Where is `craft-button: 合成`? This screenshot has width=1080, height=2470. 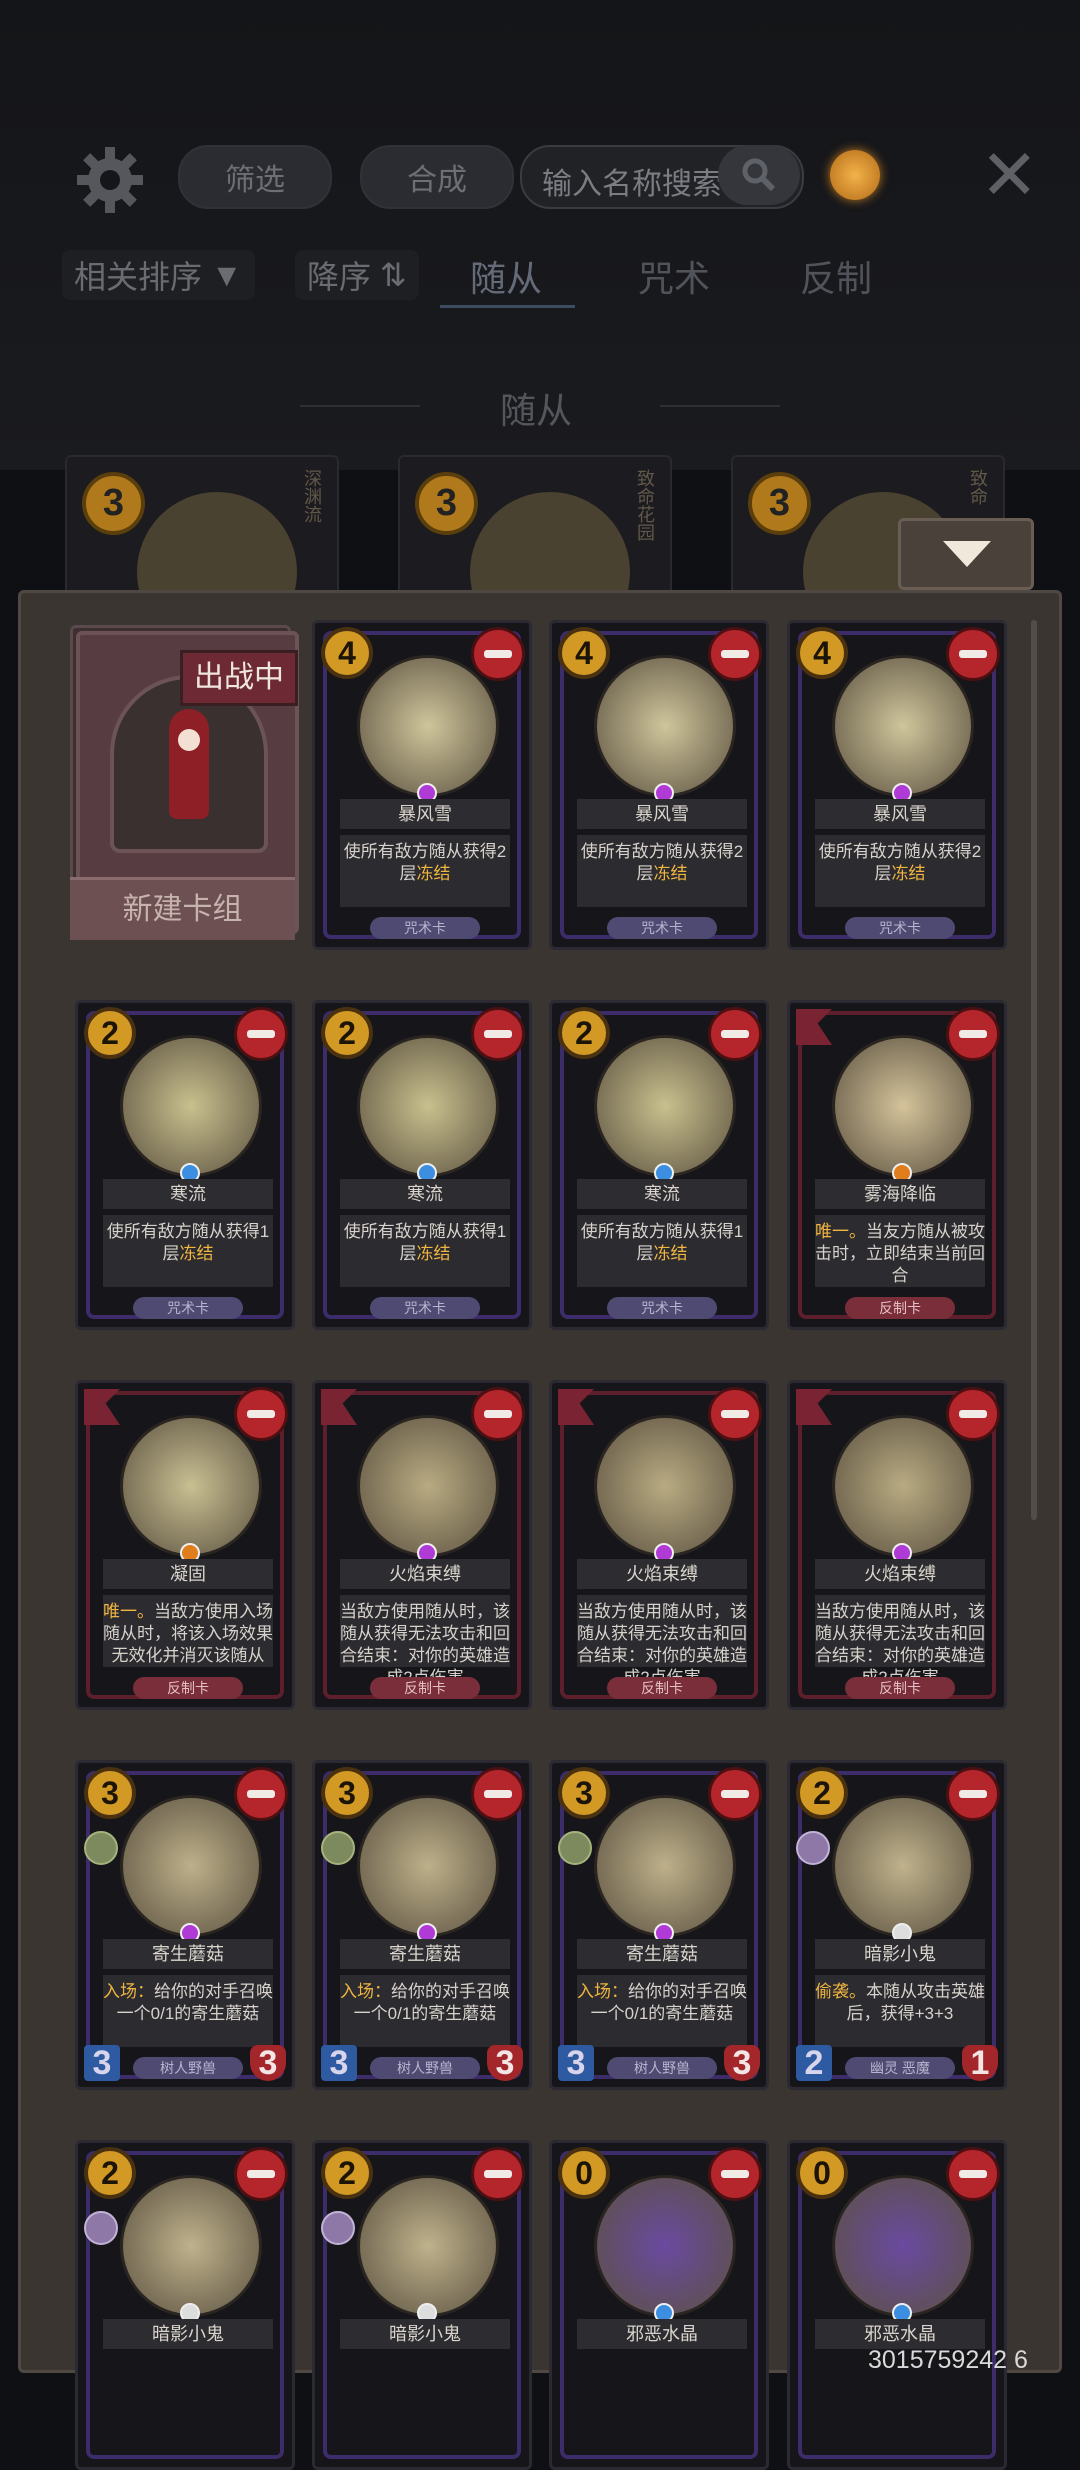
craft-button: 合成 is located at coordinates (437, 177).